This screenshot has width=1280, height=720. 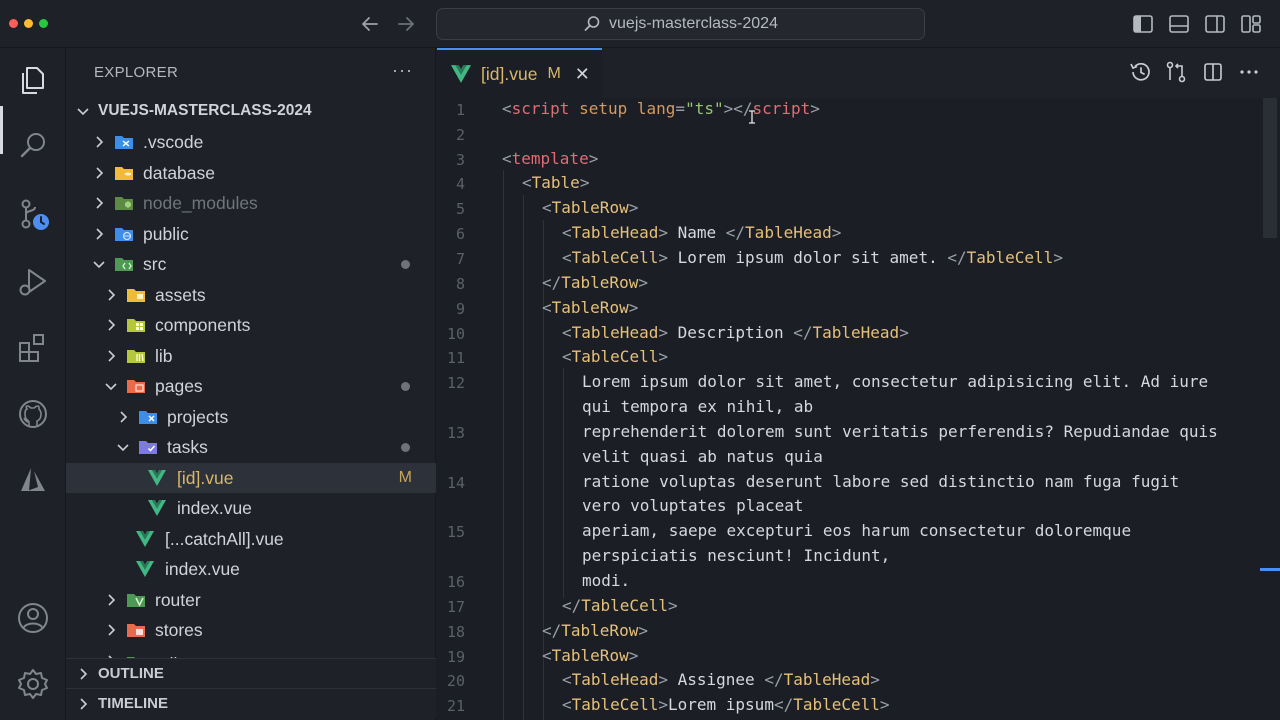 What do you see at coordinates (33, 282) in the screenshot?
I see `run-debug-icon` at bounding box center [33, 282].